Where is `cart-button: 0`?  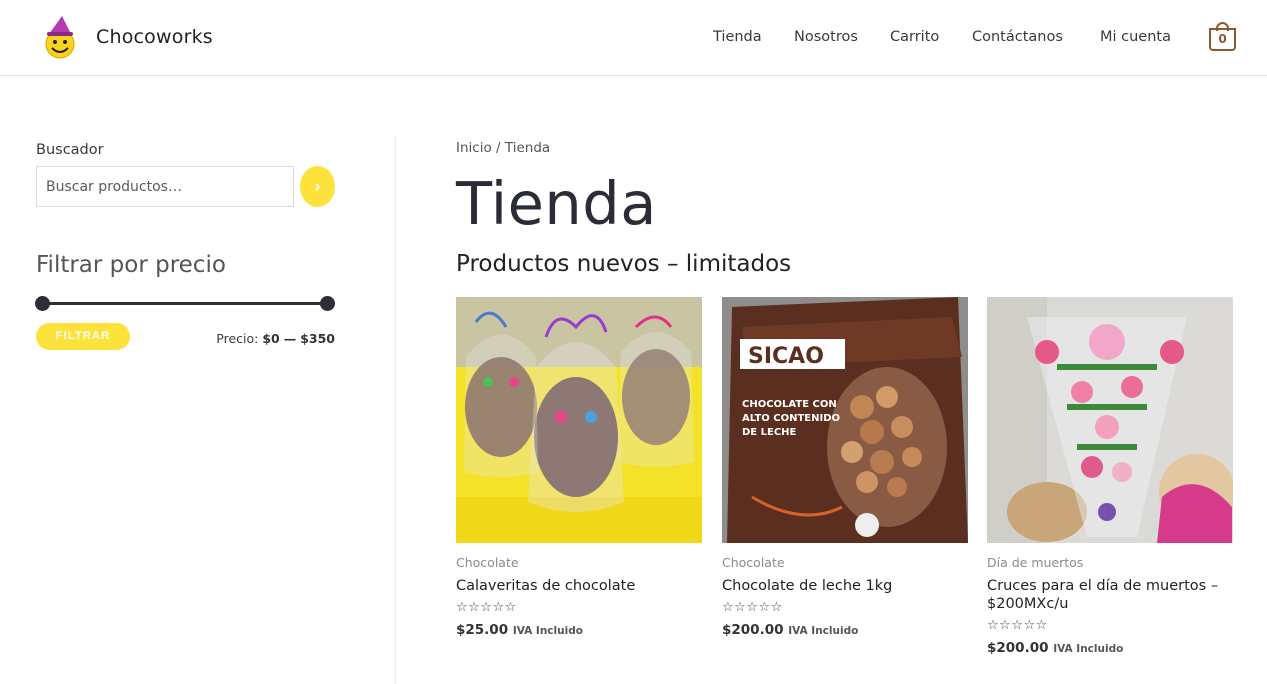
cart-button: 0 is located at coordinates (1222, 36).